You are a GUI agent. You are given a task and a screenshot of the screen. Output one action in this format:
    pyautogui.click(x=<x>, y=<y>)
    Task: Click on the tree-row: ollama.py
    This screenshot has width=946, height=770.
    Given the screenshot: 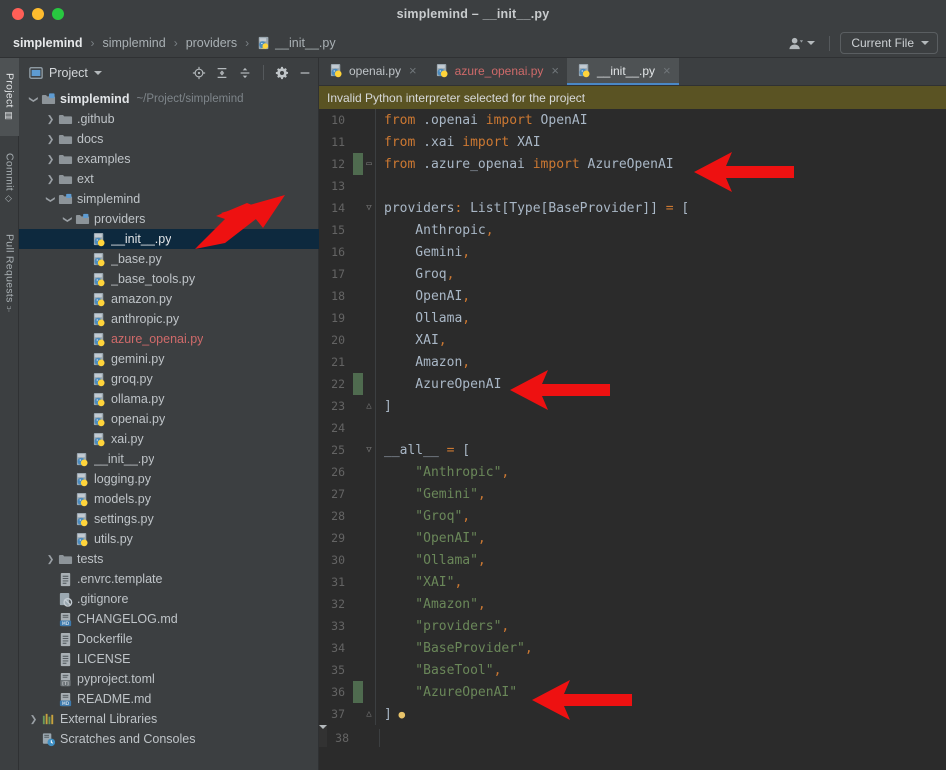 What is the action you would take?
    pyautogui.click(x=169, y=399)
    